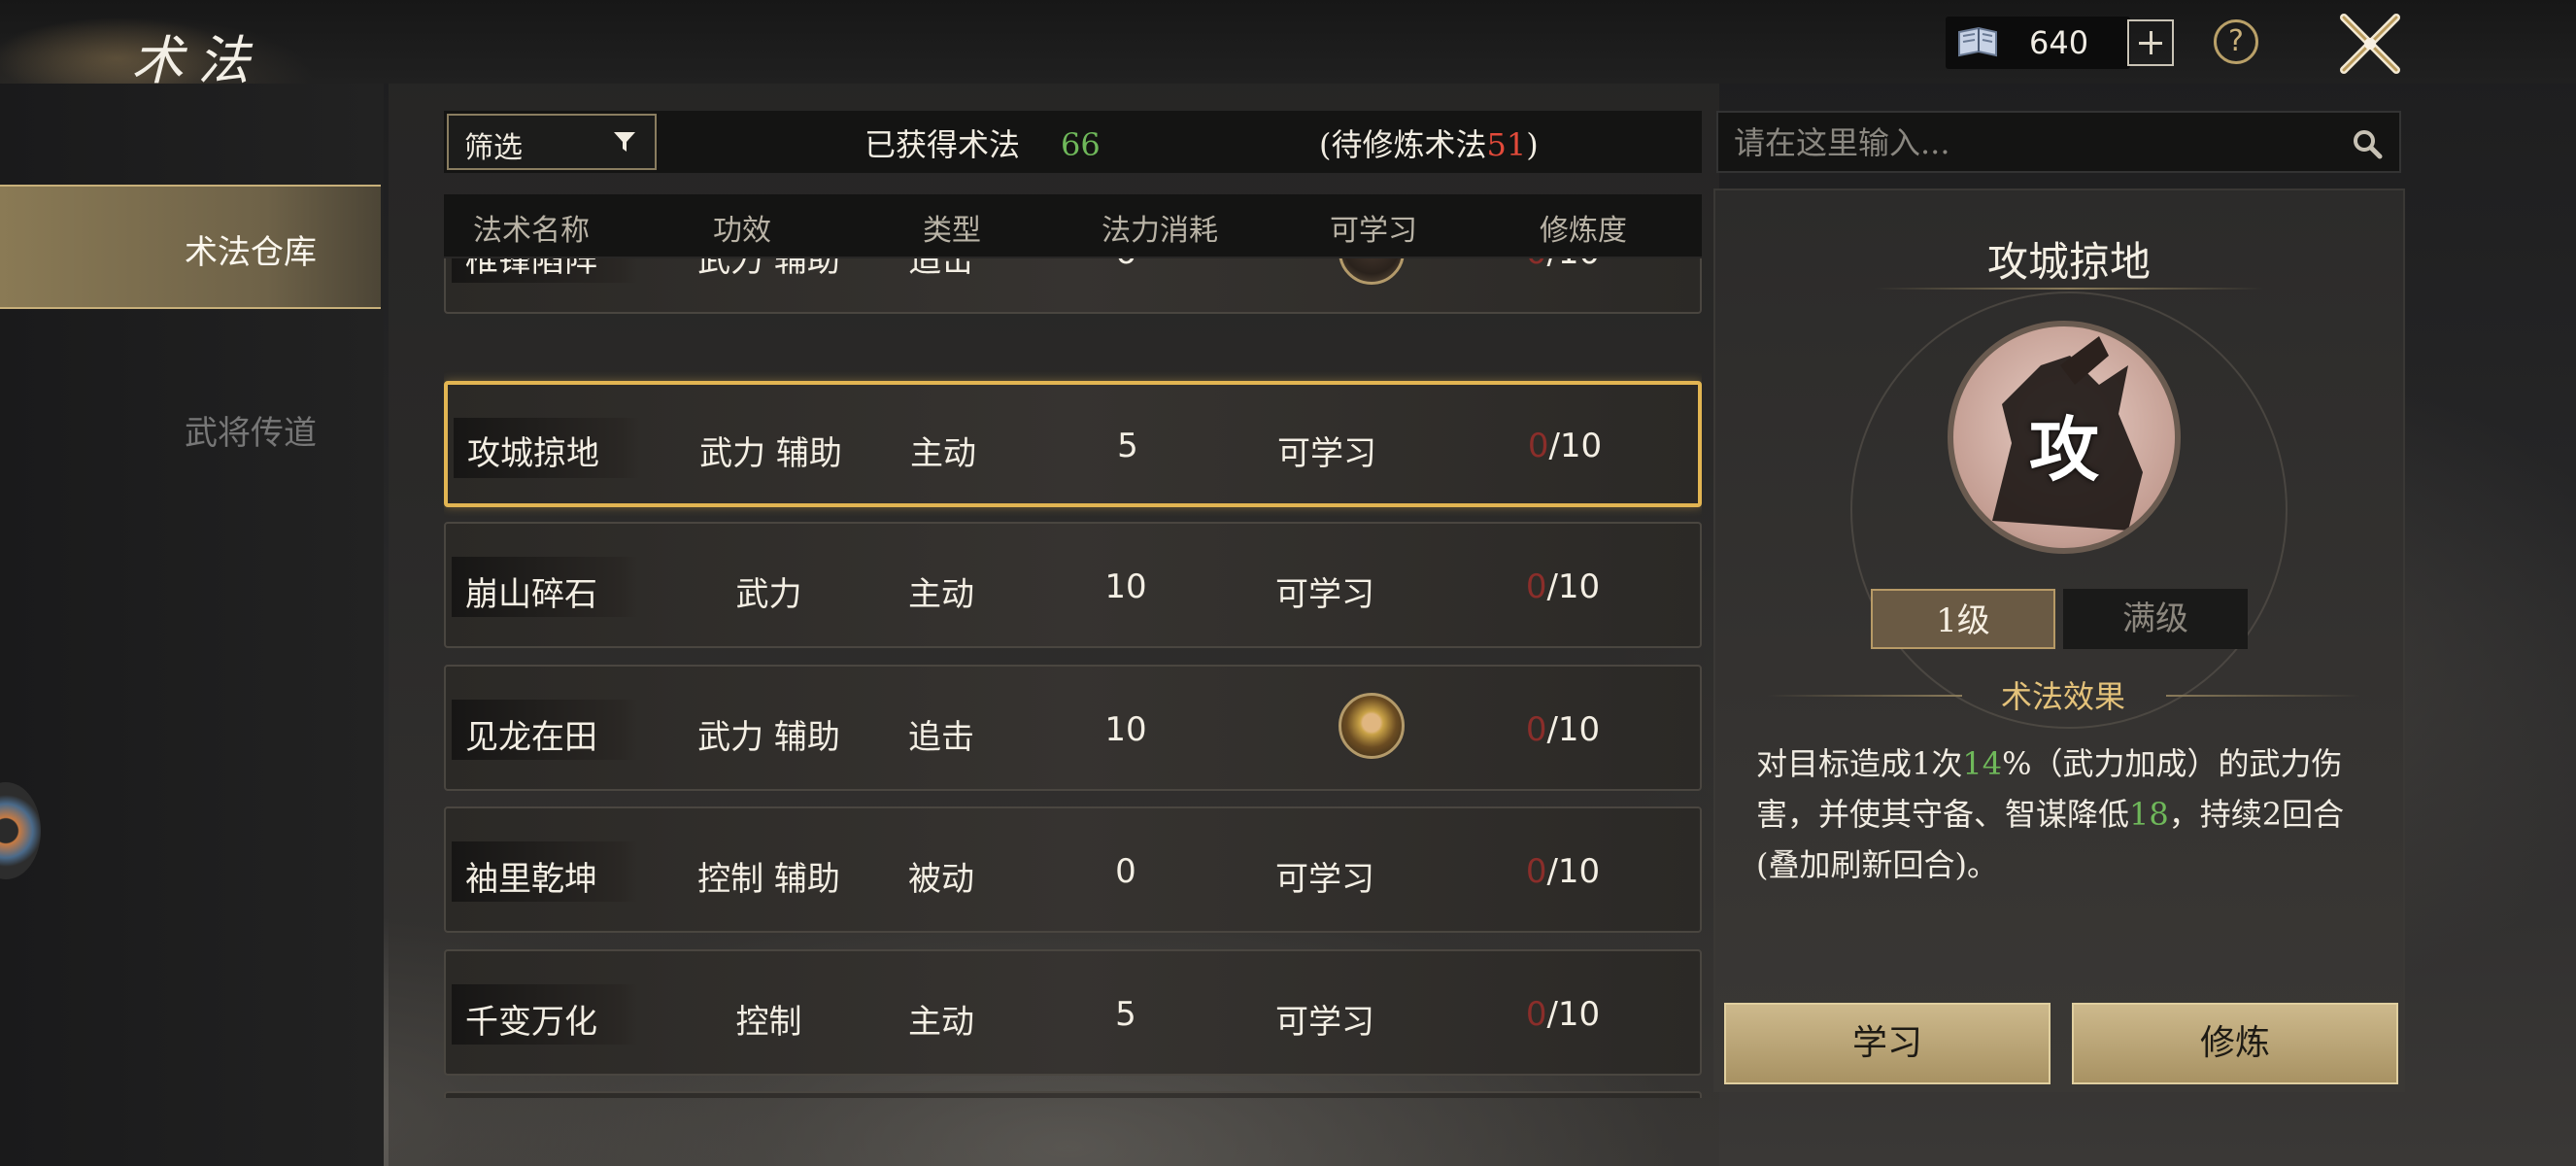 The image size is (2576, 1166). Describe the element at coordinates (1583, 227) in the screenshot. I see `column-header-progress: 修炼度` at that location.